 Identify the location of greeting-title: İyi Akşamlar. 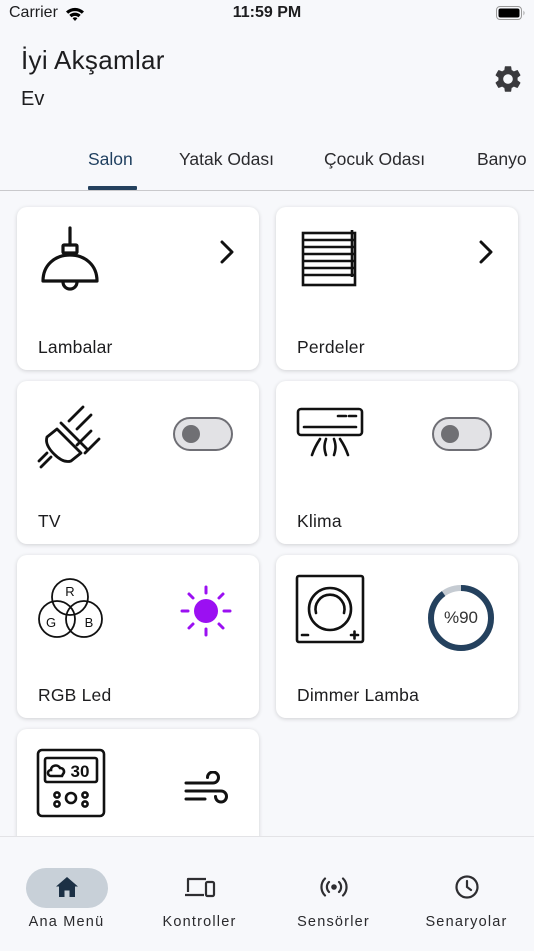
(93, 60).